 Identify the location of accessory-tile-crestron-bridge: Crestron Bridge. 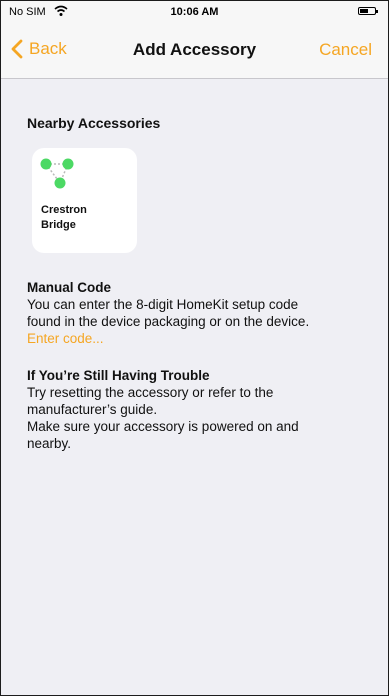
(84, 200).